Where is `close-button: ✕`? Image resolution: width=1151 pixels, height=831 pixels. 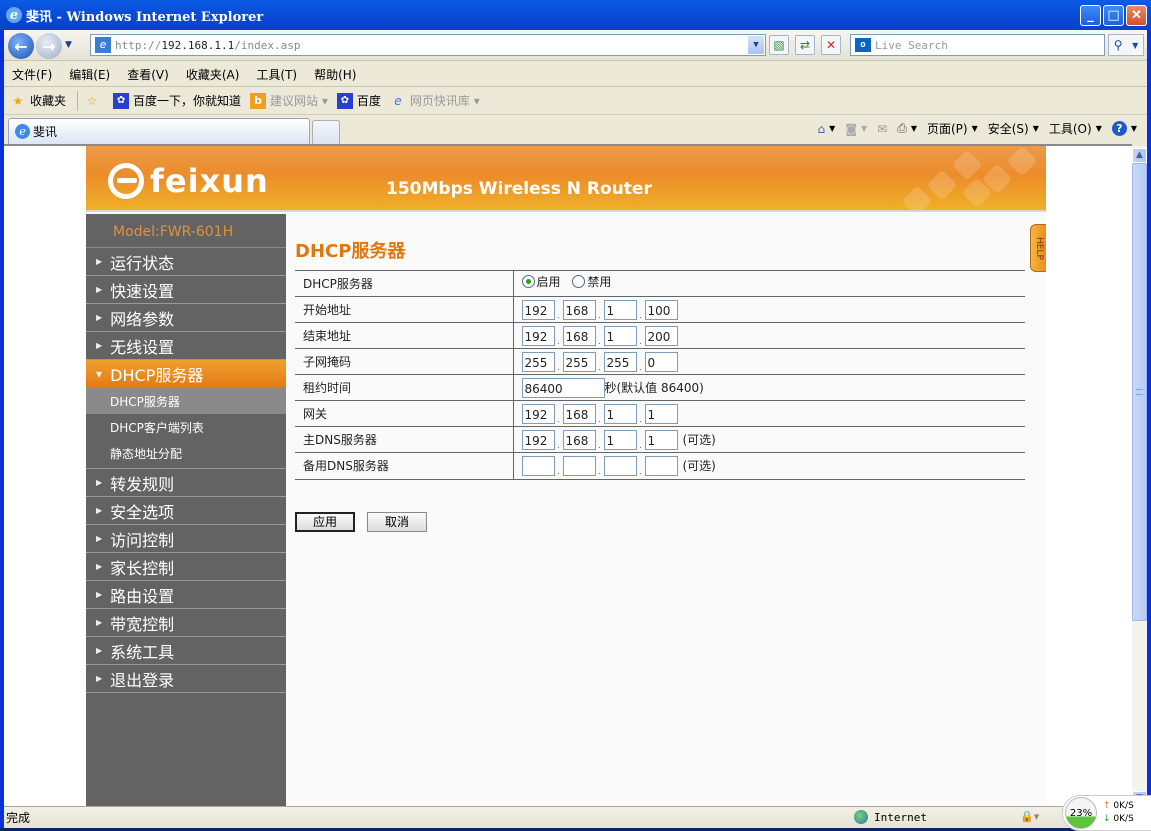 close-button: ✕ is located at coordinates (1136, 15).